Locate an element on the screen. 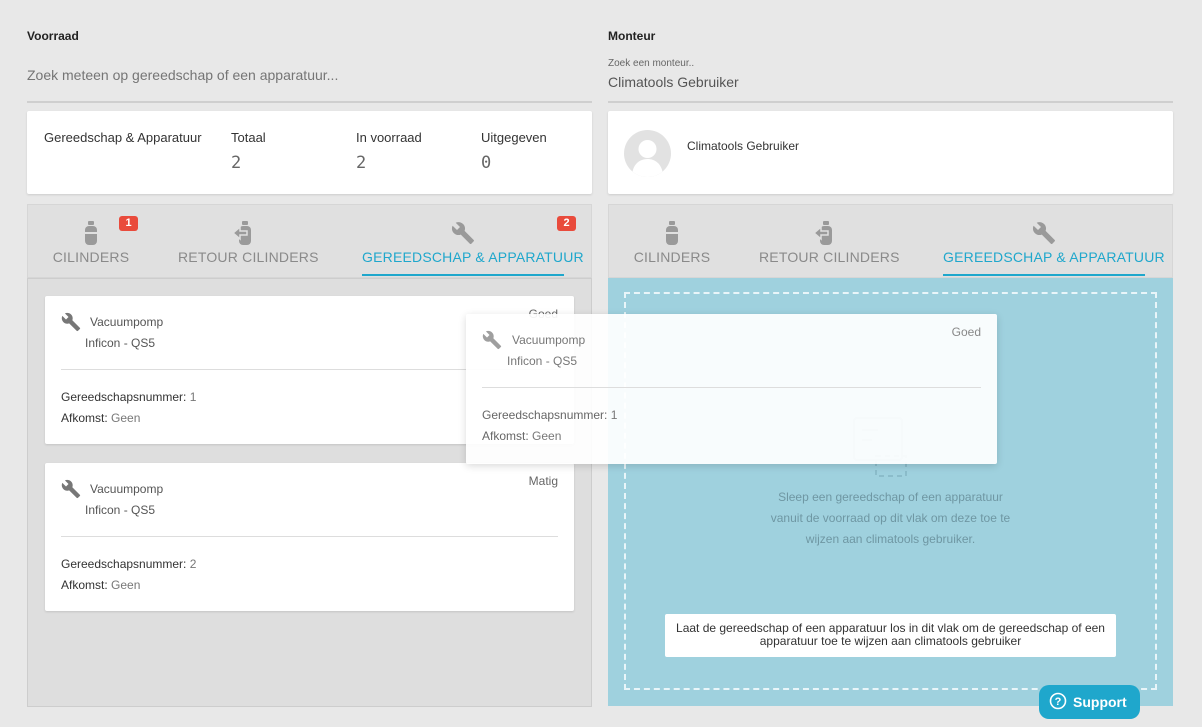  stats-in-voorraad-value: 2 is located at coordinates (361, 163).